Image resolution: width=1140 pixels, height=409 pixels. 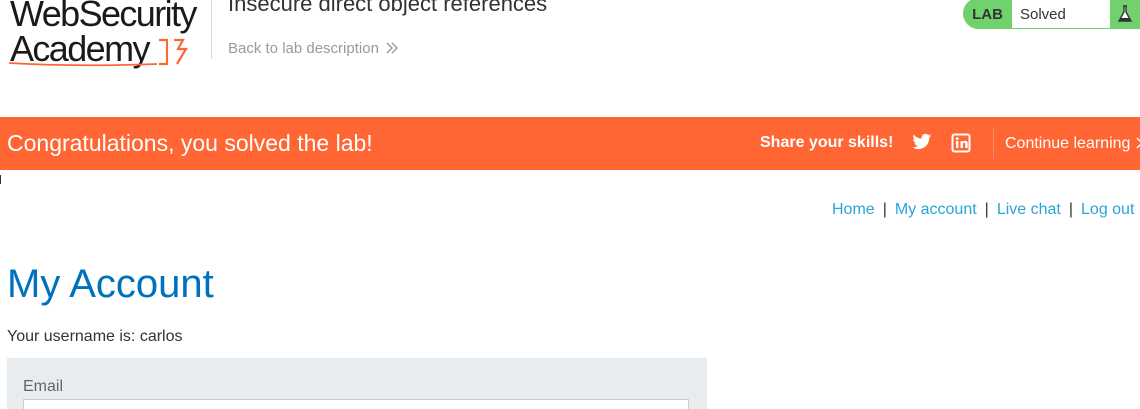 I want to click on back-to-lab-description-link: Back to lab description, so click(x=313, y=49).